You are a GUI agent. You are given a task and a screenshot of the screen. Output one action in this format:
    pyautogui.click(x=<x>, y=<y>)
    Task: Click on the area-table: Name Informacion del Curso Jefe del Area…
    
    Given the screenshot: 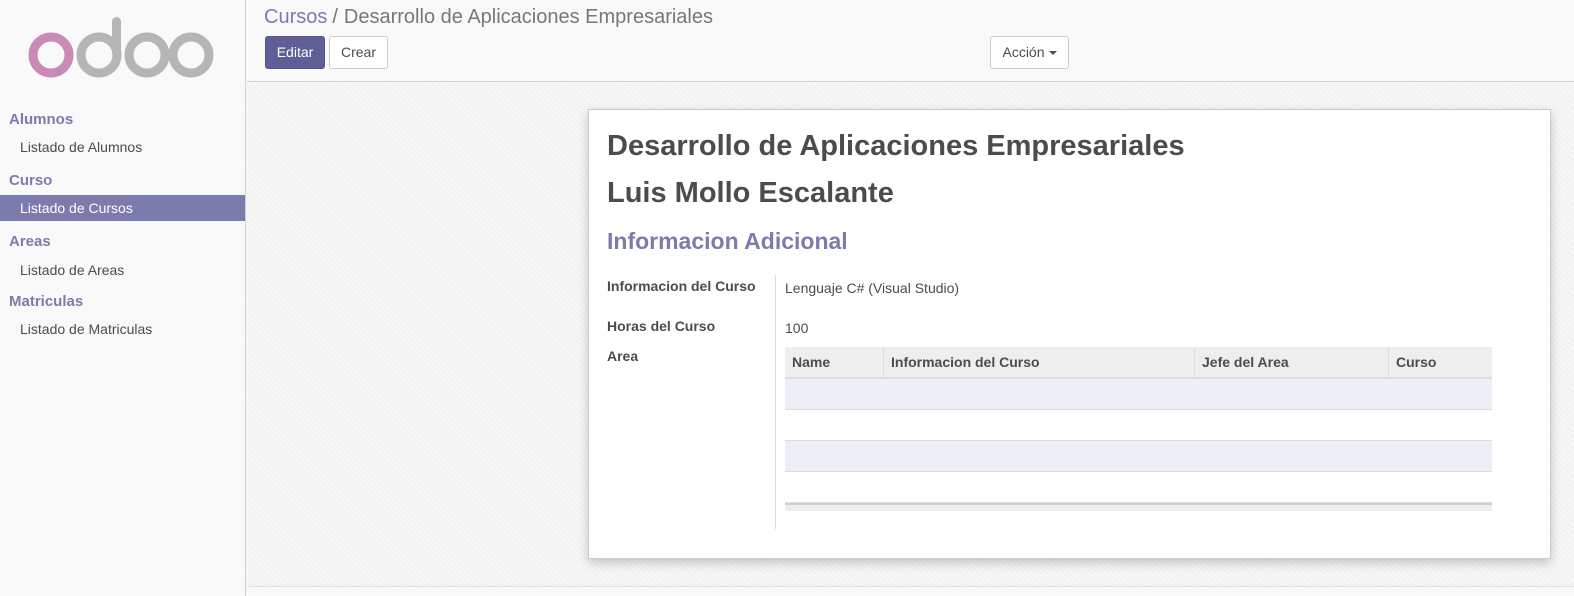 What is the action you would take?
    pyautogui.click(x=1138, y=429)
    